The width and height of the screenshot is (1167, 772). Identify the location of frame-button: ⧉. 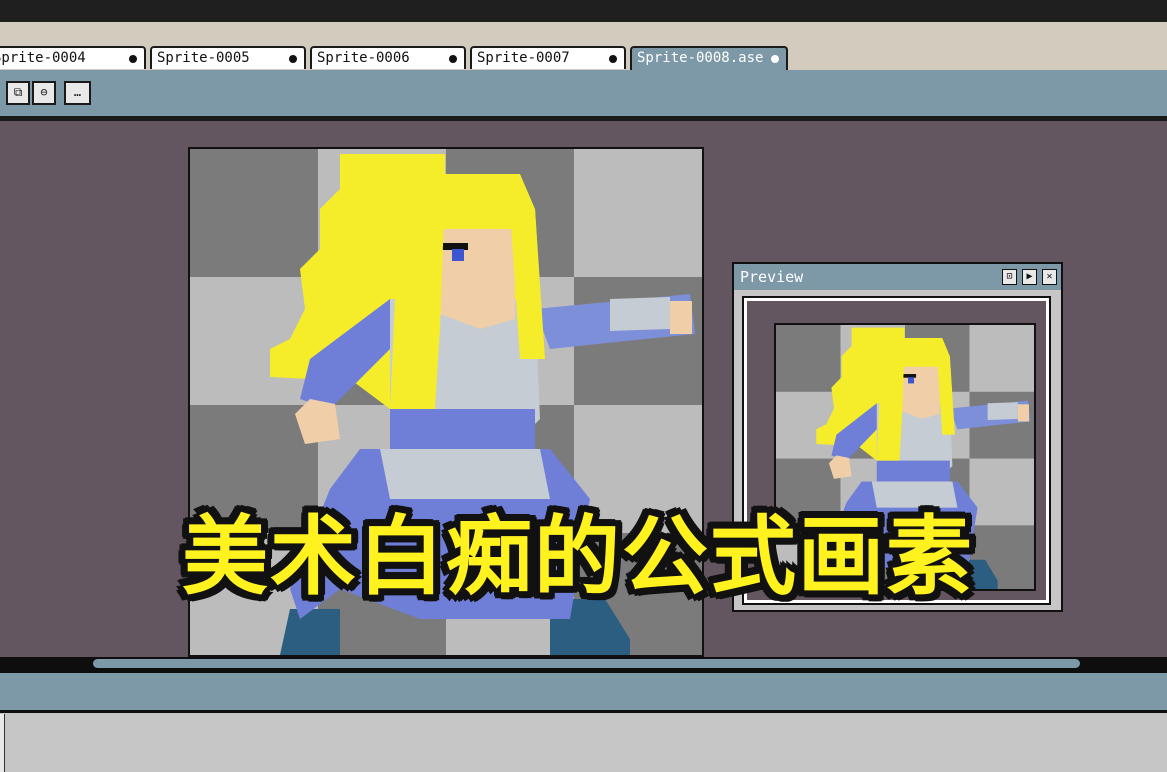
(18, 93).